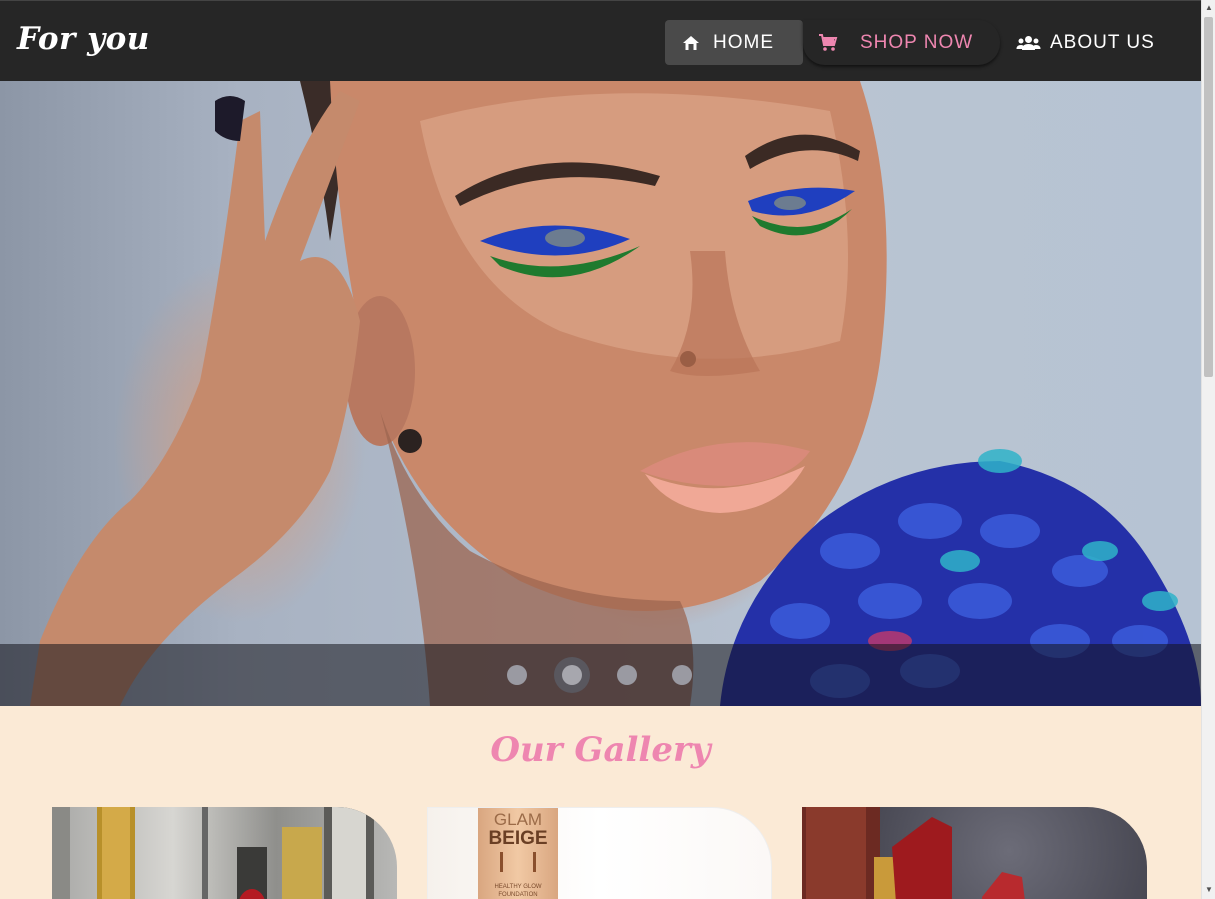 The image size is (1215, 899). Describe the element at coordinates (1102, 42) in the screenshot. I see `nav-about-us-label: ABOUT US` at that location.